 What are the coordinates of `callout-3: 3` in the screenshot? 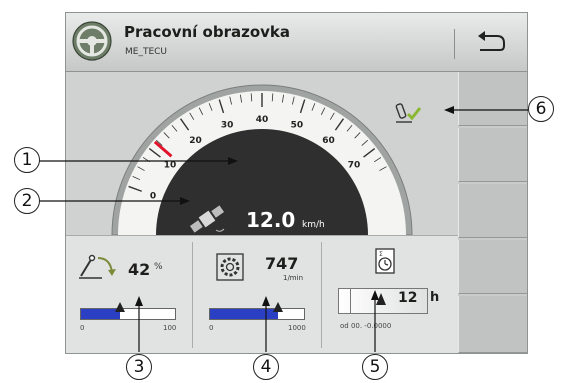 It's located at (139, 367).